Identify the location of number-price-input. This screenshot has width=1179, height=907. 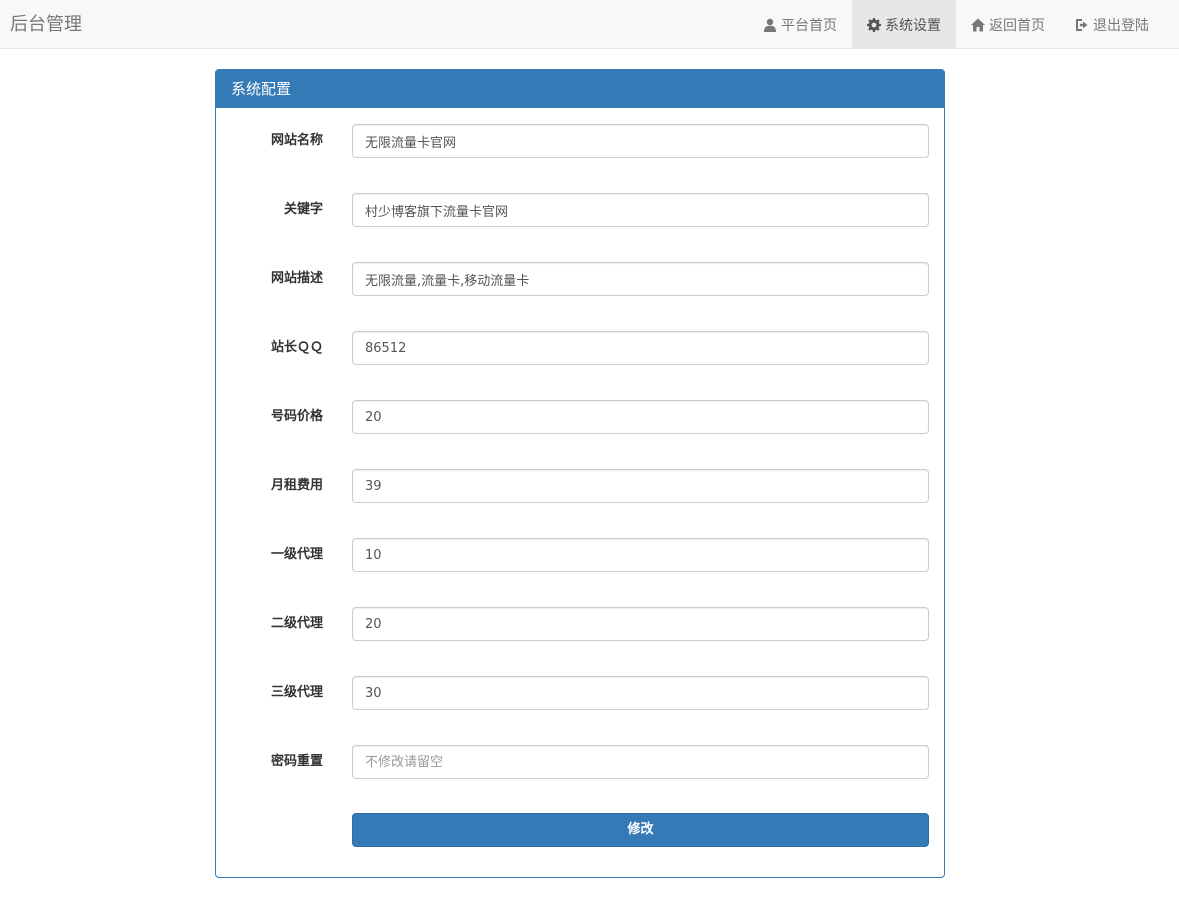
(640, 417).